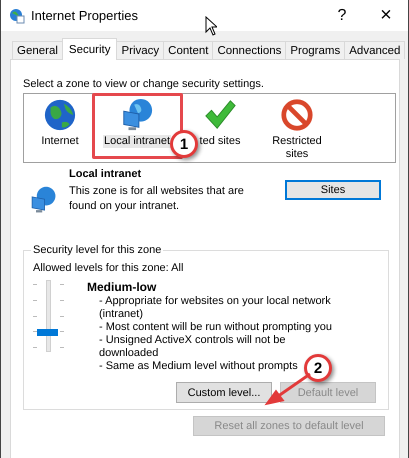  What do you see at coordinates (198, 366) in the screenshot?
I see `level-description: - Same as Medium level without prompts` at bounding box center [198, 366].